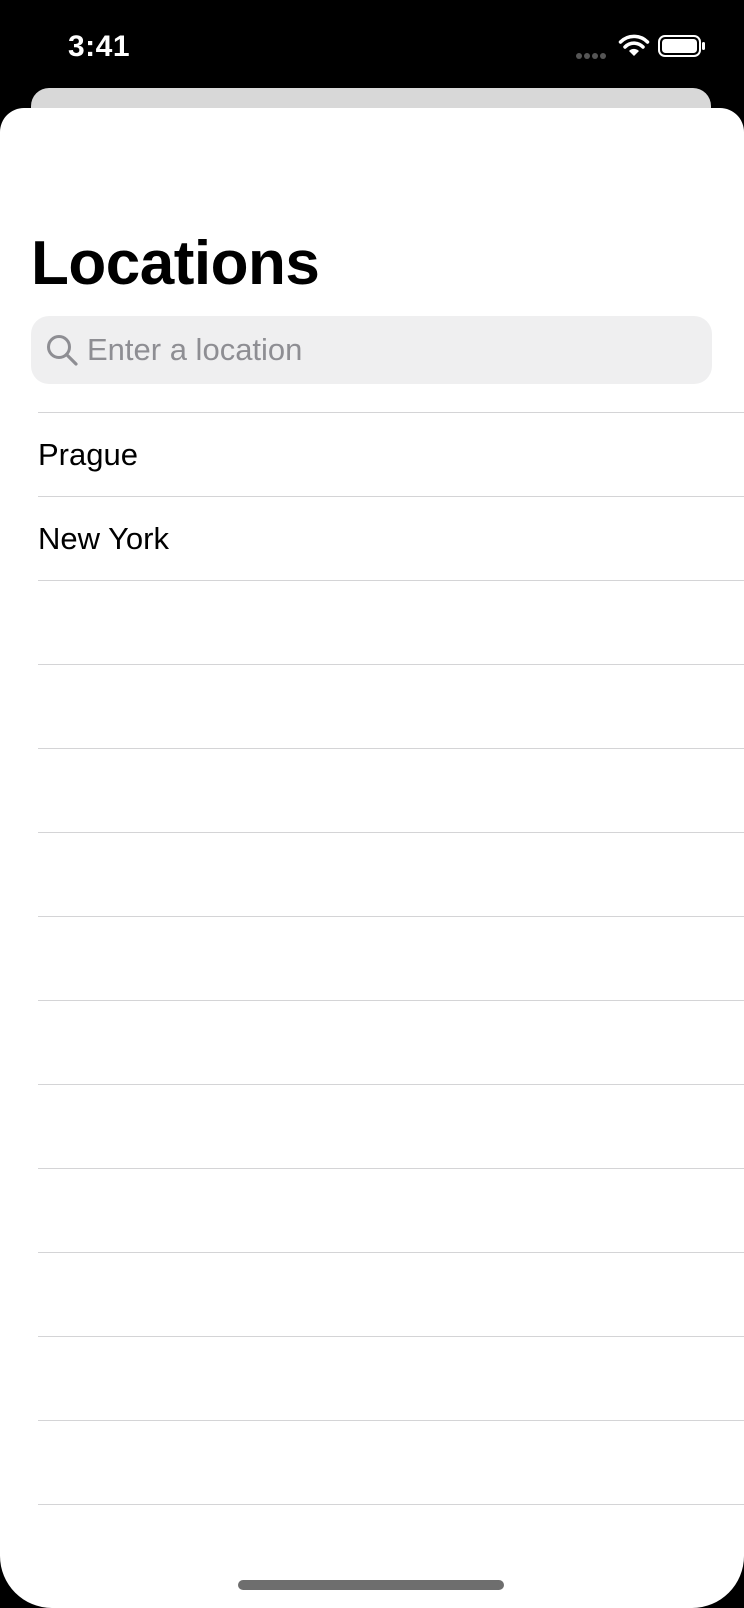 The width and height of the screenshot is (744, 1608). Describe the element at coordinates (175, 263) in the screenshot. I see `page-title: Locations` at that location.